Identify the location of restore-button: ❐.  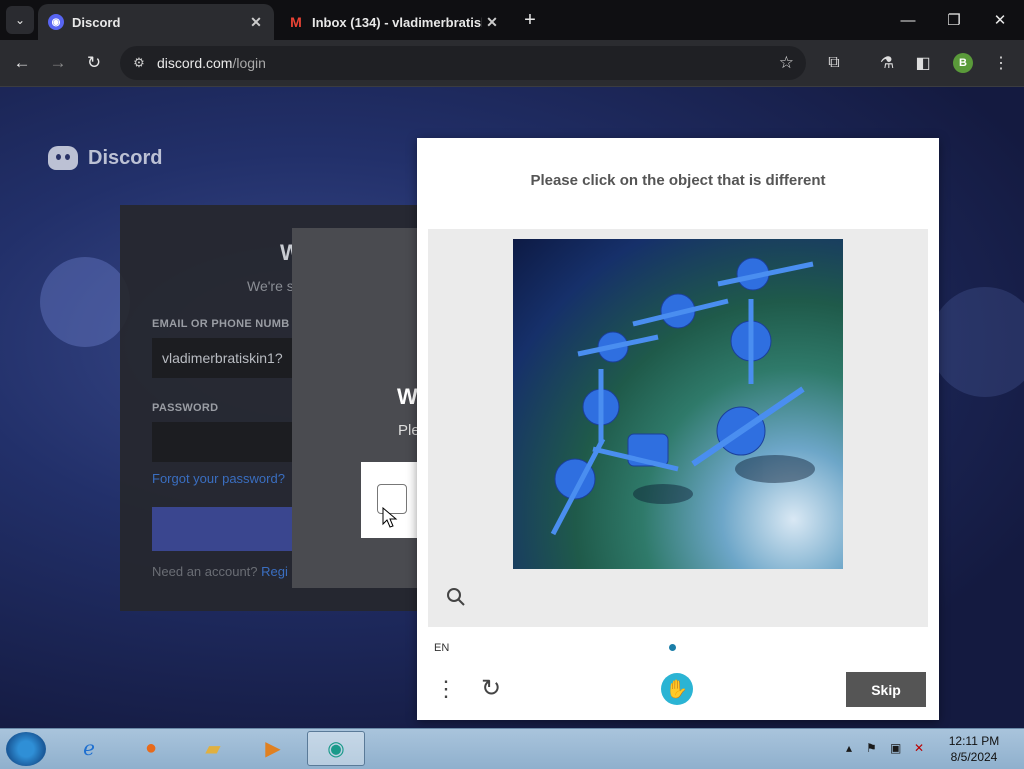
(954, 20).